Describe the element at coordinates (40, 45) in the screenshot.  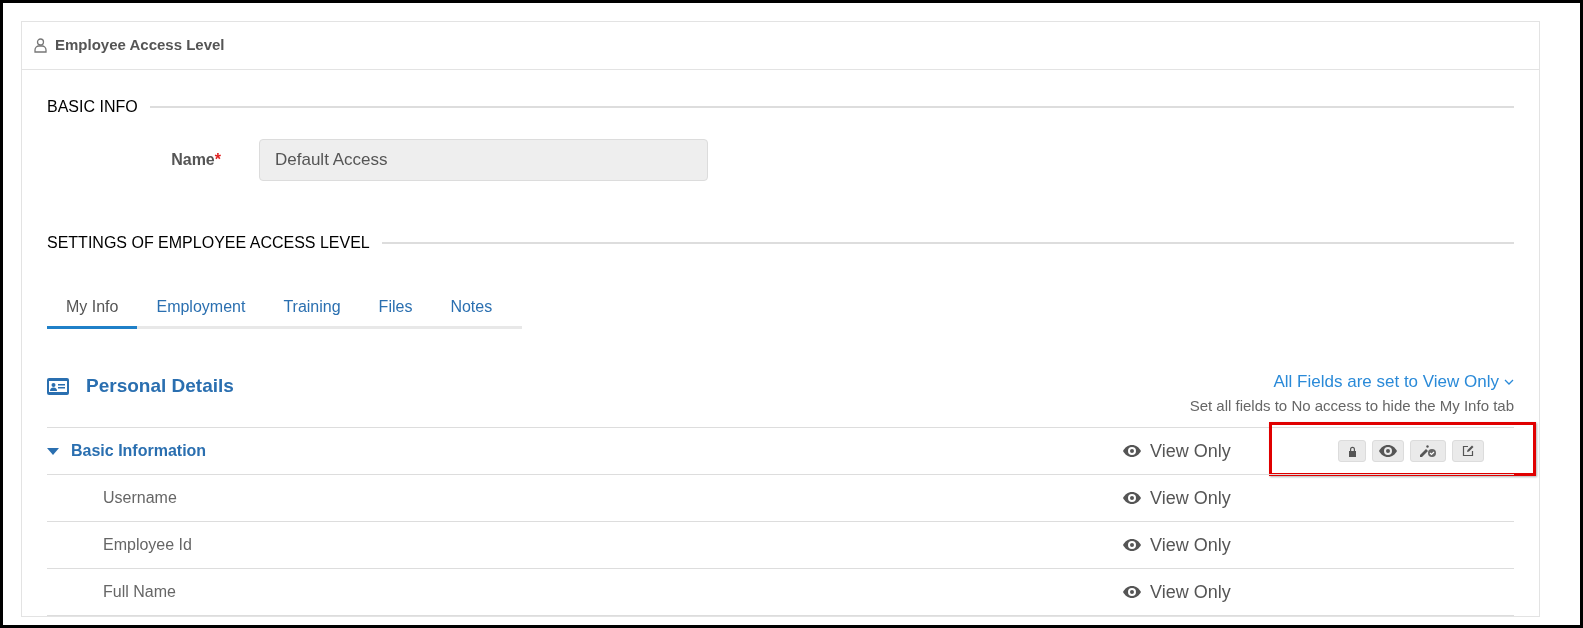
I see `user-icon` at that location.